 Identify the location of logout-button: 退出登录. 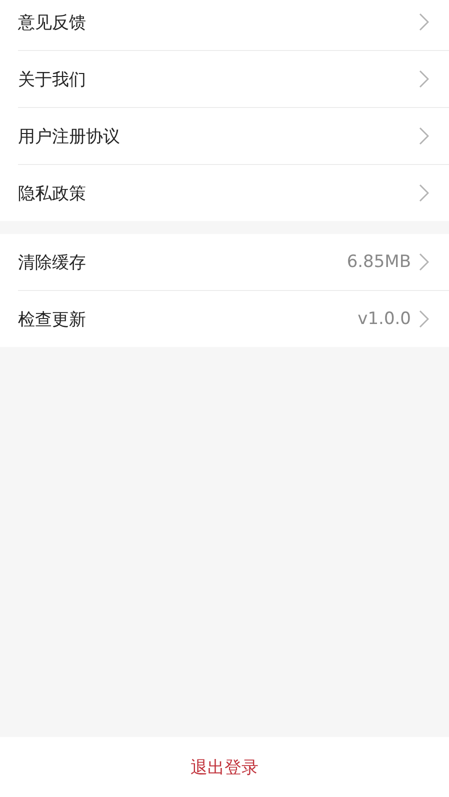
(224, 767).